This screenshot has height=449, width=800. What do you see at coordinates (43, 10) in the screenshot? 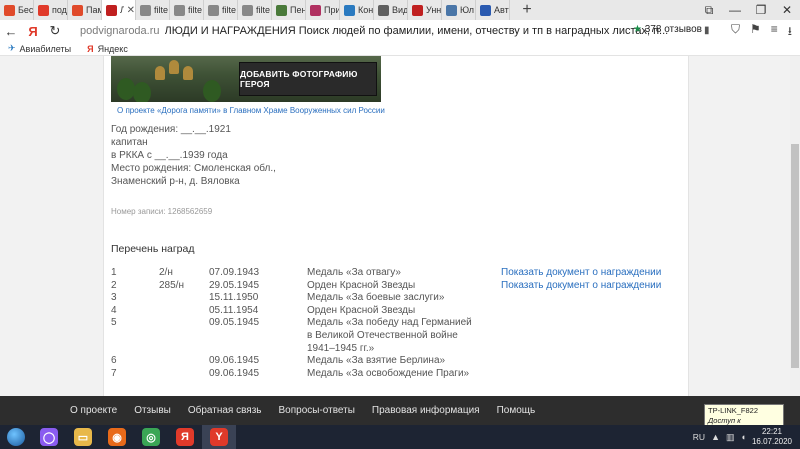
I see `yandex-icon` at bounding box center [43, 10].